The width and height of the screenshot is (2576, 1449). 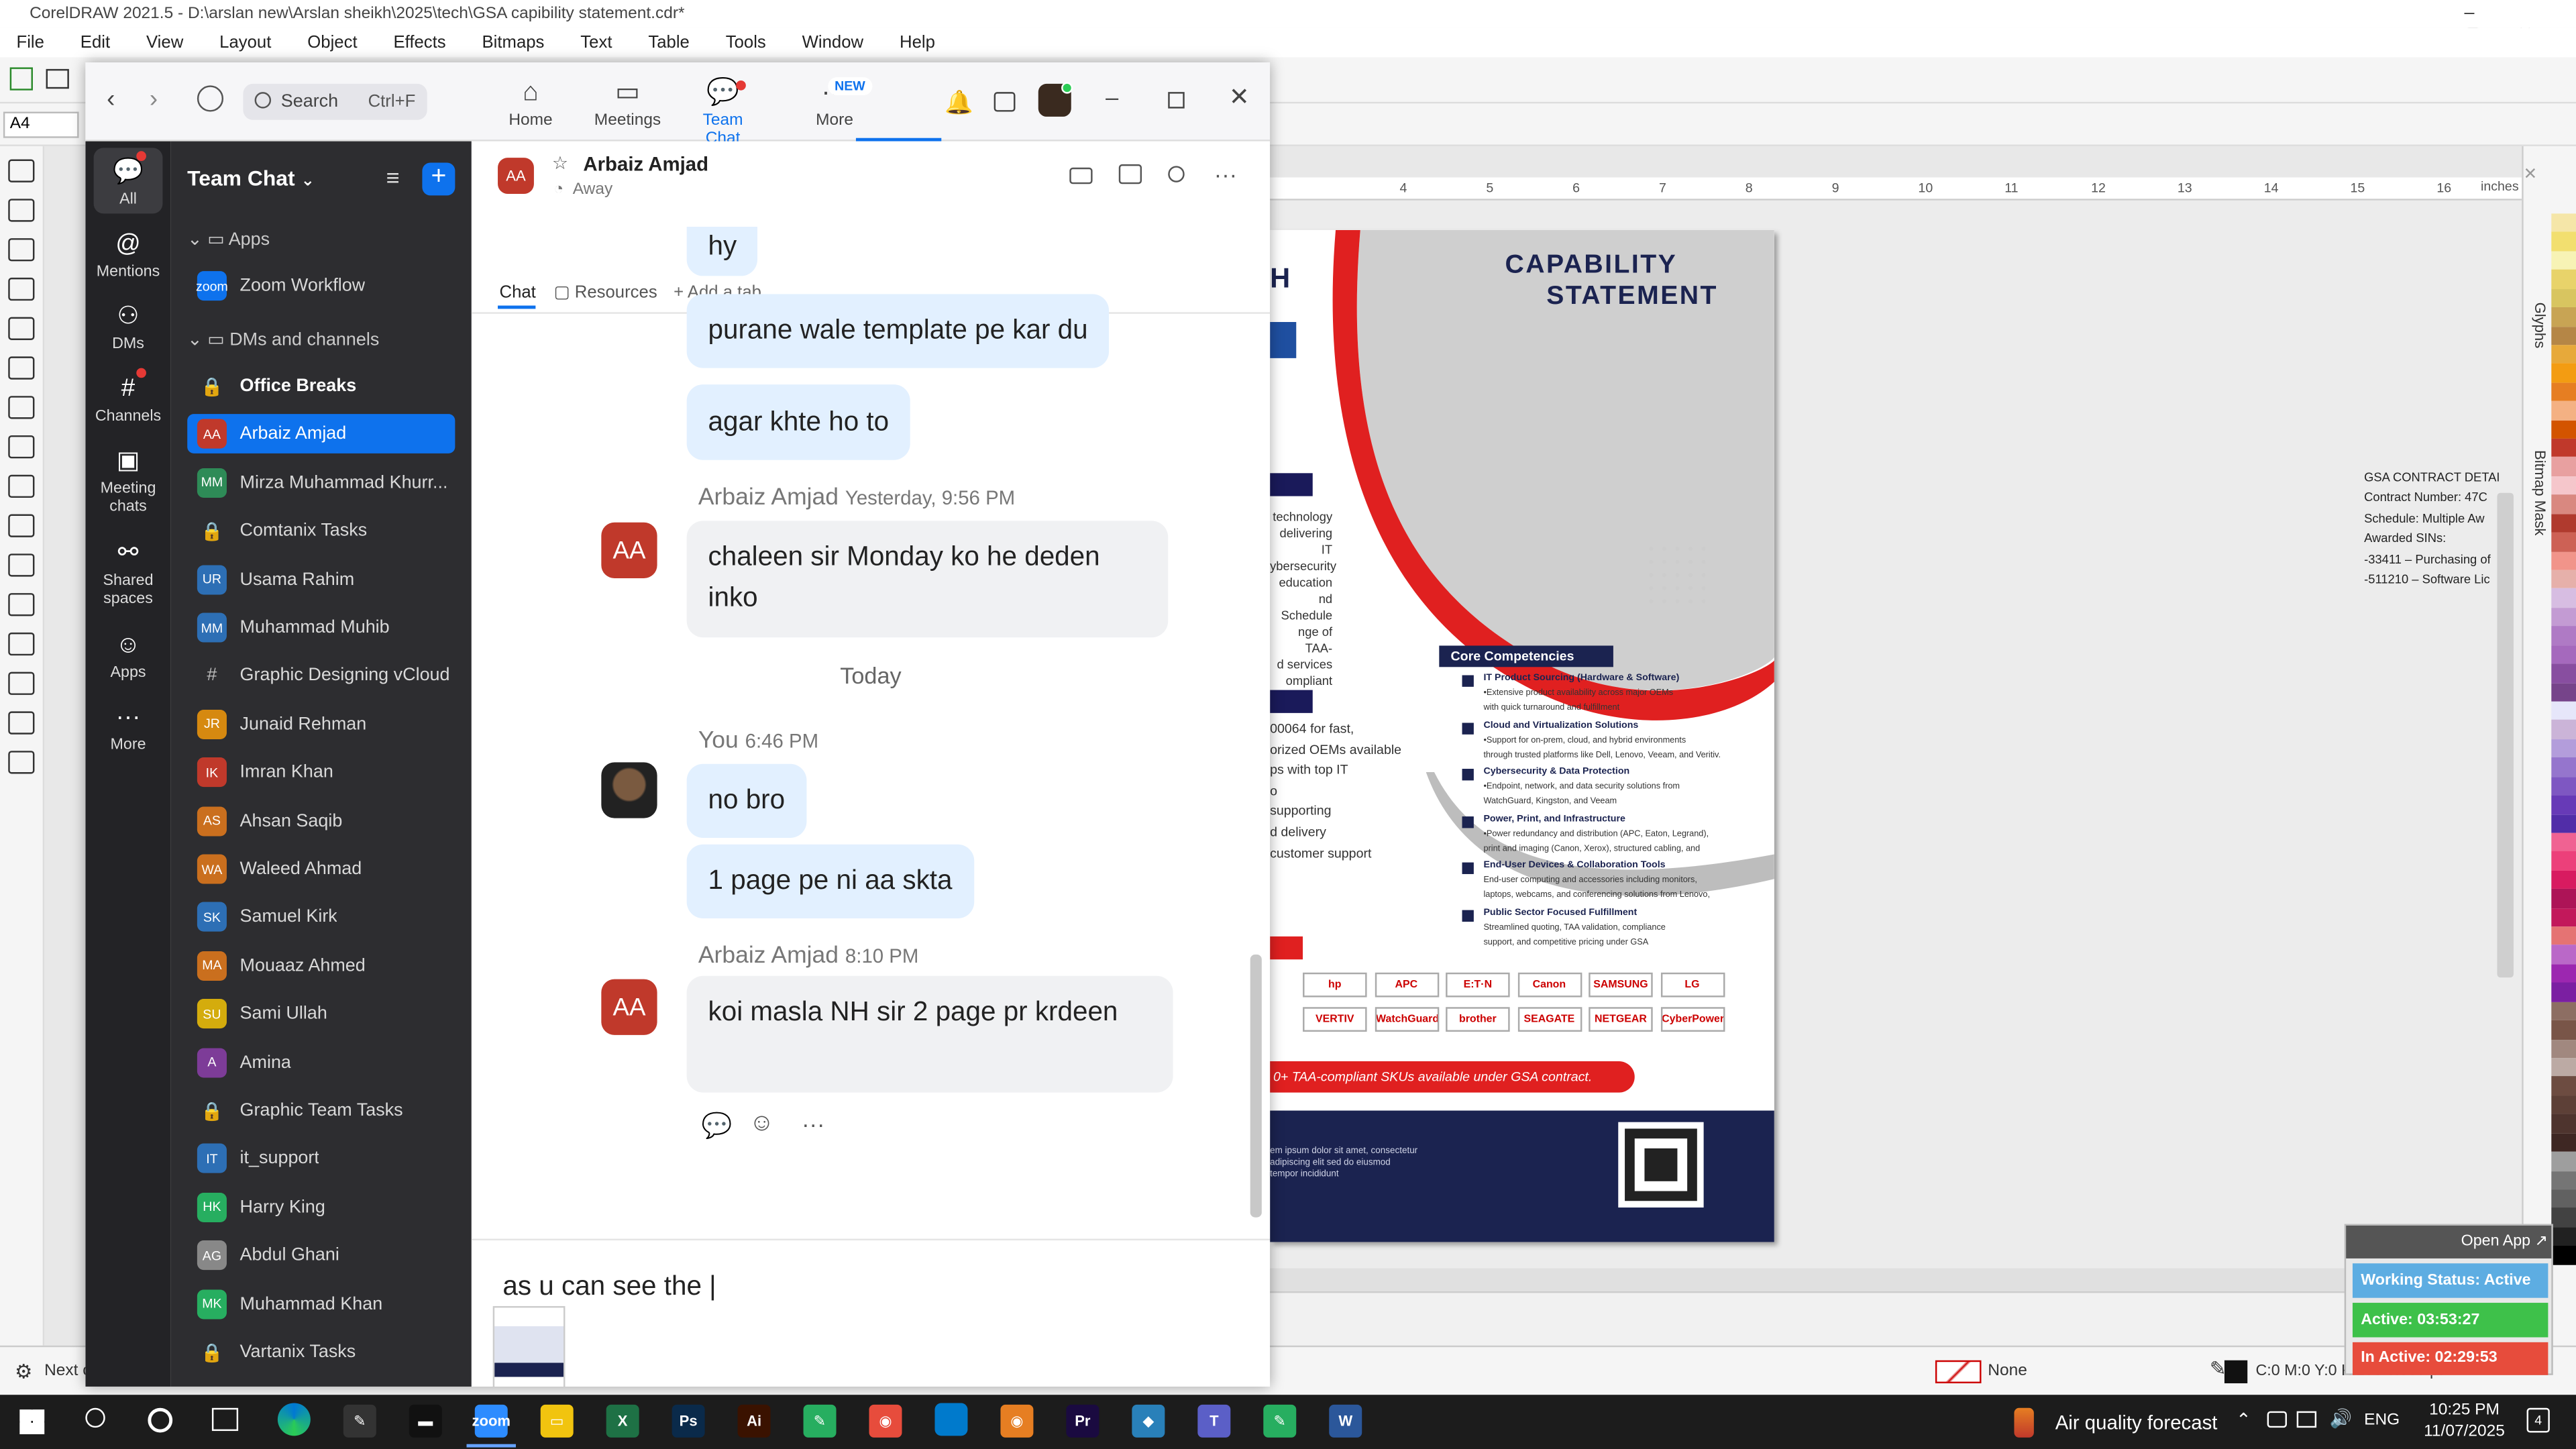 What do you see at coordinates (321, 869) in the screenshot?
I see `sidebar-item-waleed-ahmad: WA Waleed Ahmad` at bounding box center [321, 869].